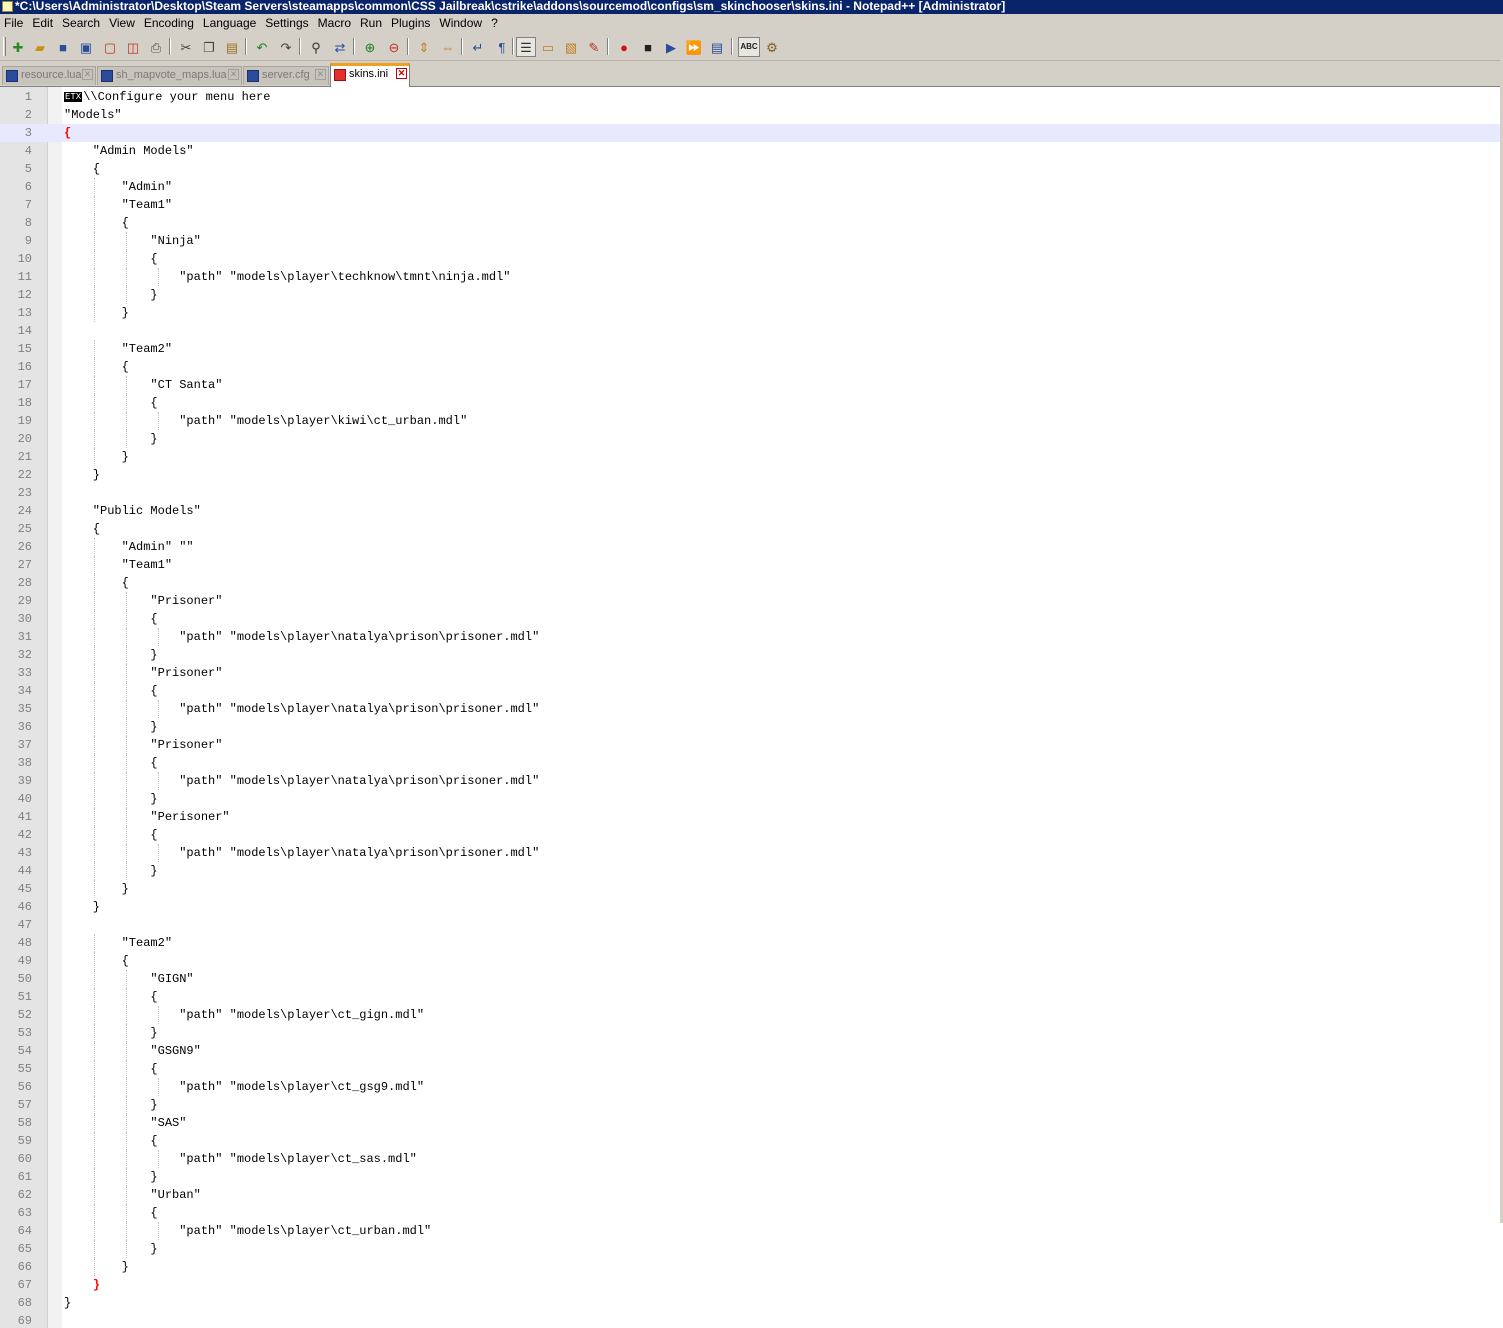  I want to click on spell-check-icon: ABC, so click(749, 47).